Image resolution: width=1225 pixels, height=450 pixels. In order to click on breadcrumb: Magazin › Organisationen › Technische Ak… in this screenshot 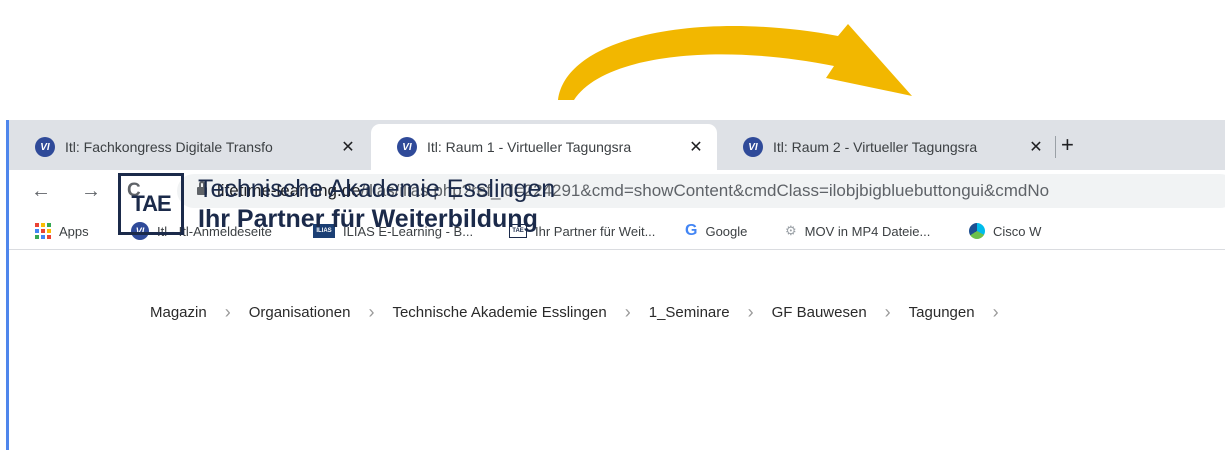, I will do `click(583, 312)`.